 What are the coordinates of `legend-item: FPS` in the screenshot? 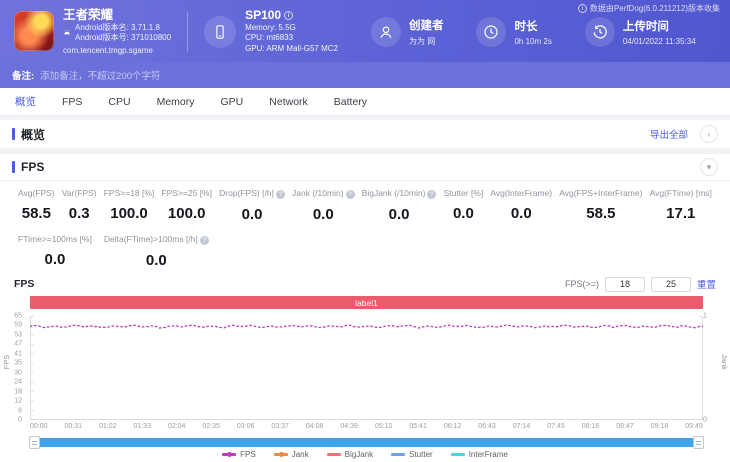 It's located at (239, 454).